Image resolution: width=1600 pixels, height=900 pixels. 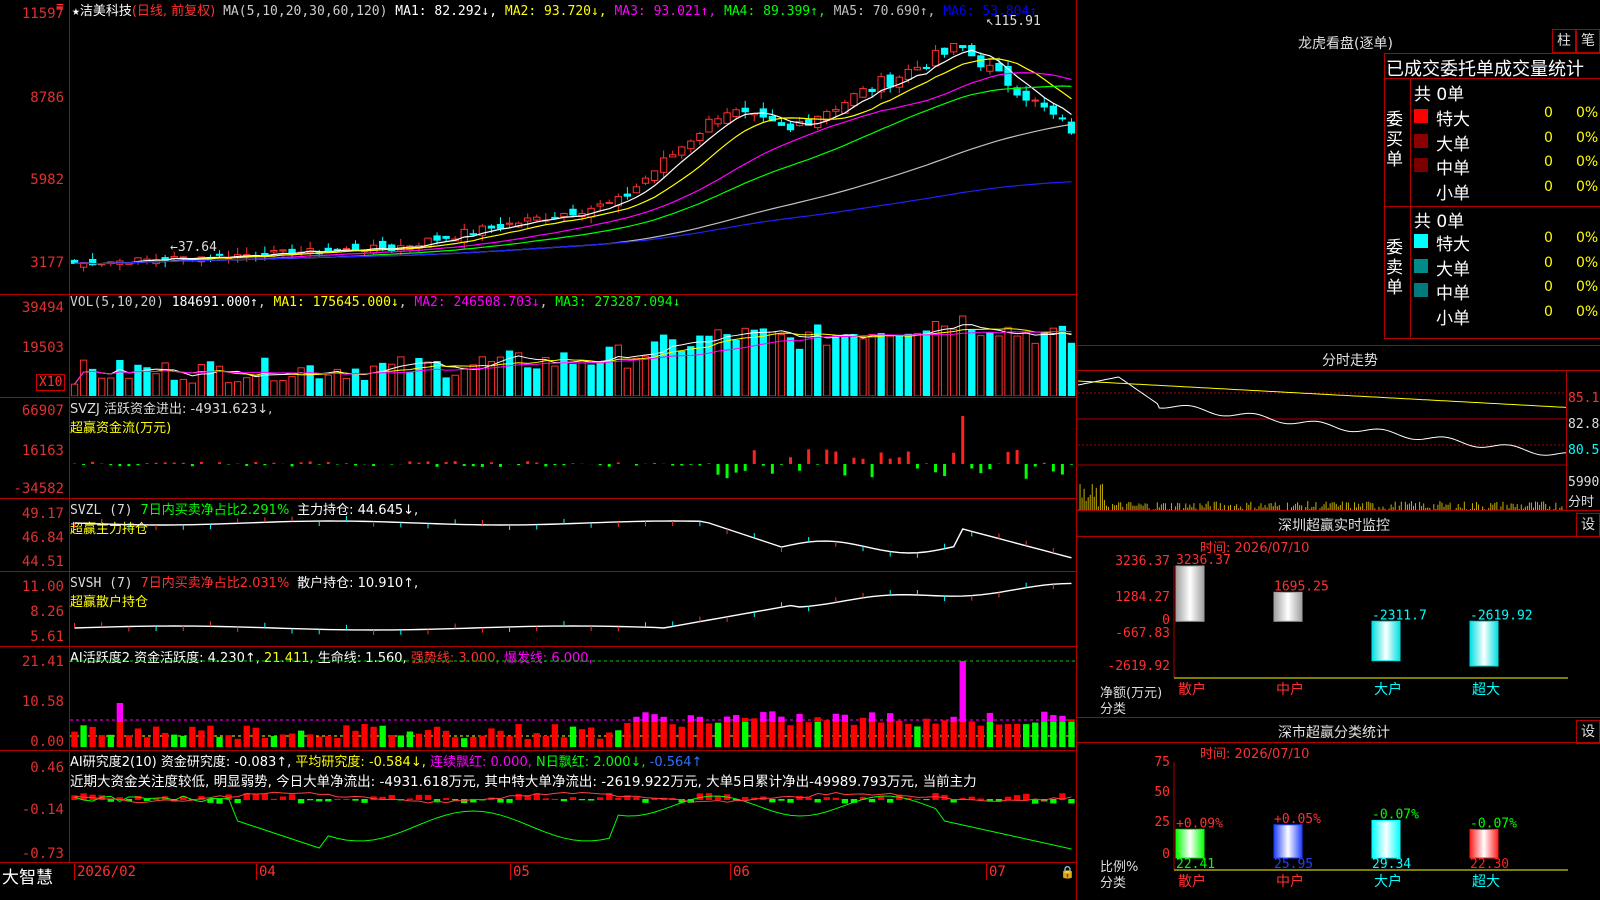 What do you see at coordinates (1588, 525) in the screenshot?
I see `sz-monitor-settings-button: 设` at bounding box center [1588, 525].